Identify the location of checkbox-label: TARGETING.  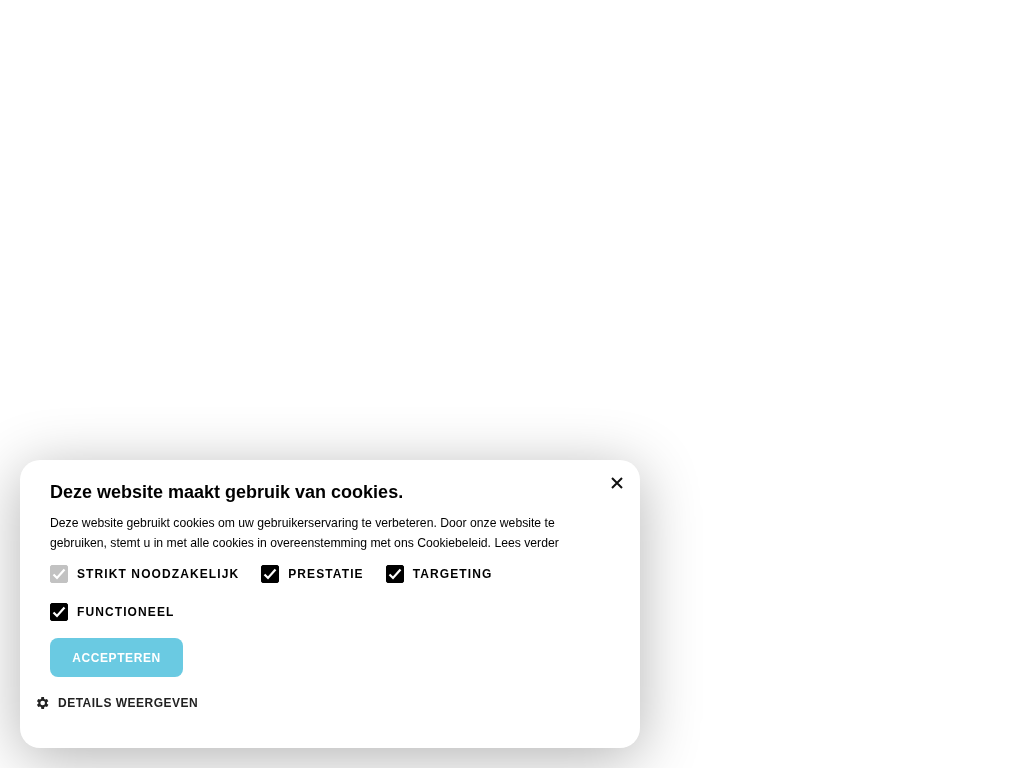
(452, 574).